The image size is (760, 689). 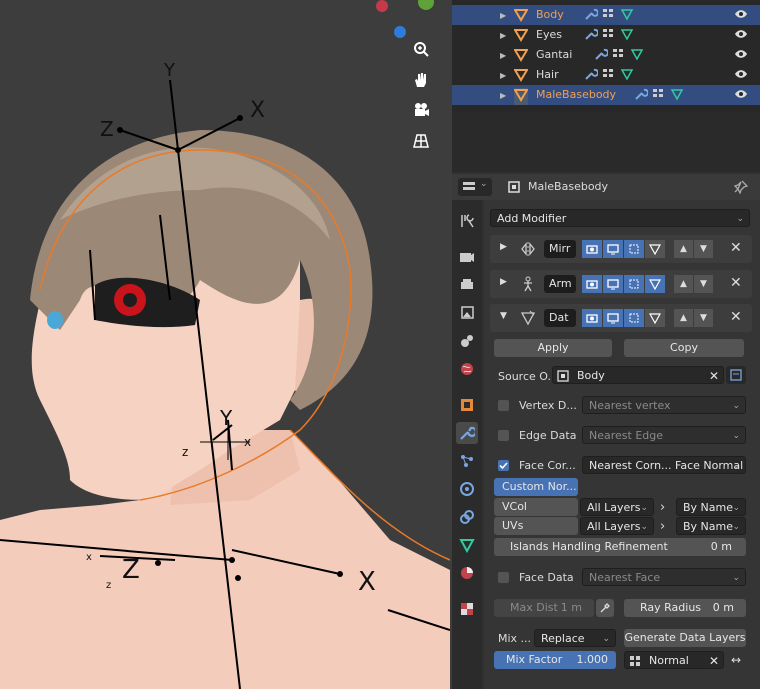 I want to click on vcol-dest-dropdown: By Name ⌄, so click(x=711, y=507).